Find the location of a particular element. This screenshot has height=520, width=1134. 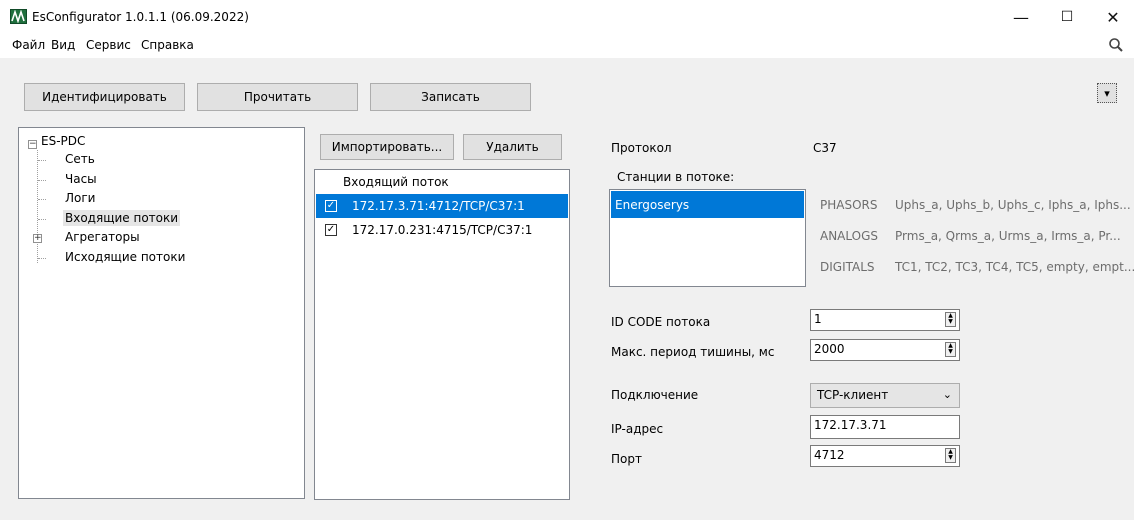

connection-value: TCP-клиент is located at coordinates (853, 395).